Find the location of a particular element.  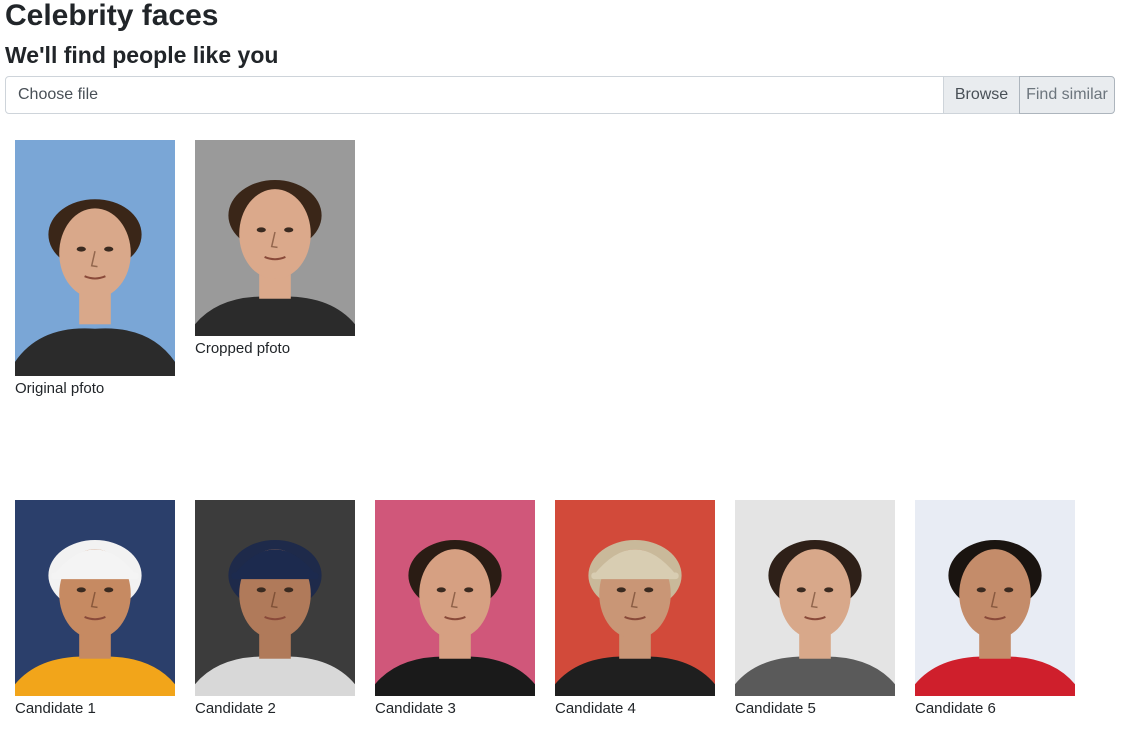

candidate-caption-1: Candidate 1 is located at coordinates (55, 708).